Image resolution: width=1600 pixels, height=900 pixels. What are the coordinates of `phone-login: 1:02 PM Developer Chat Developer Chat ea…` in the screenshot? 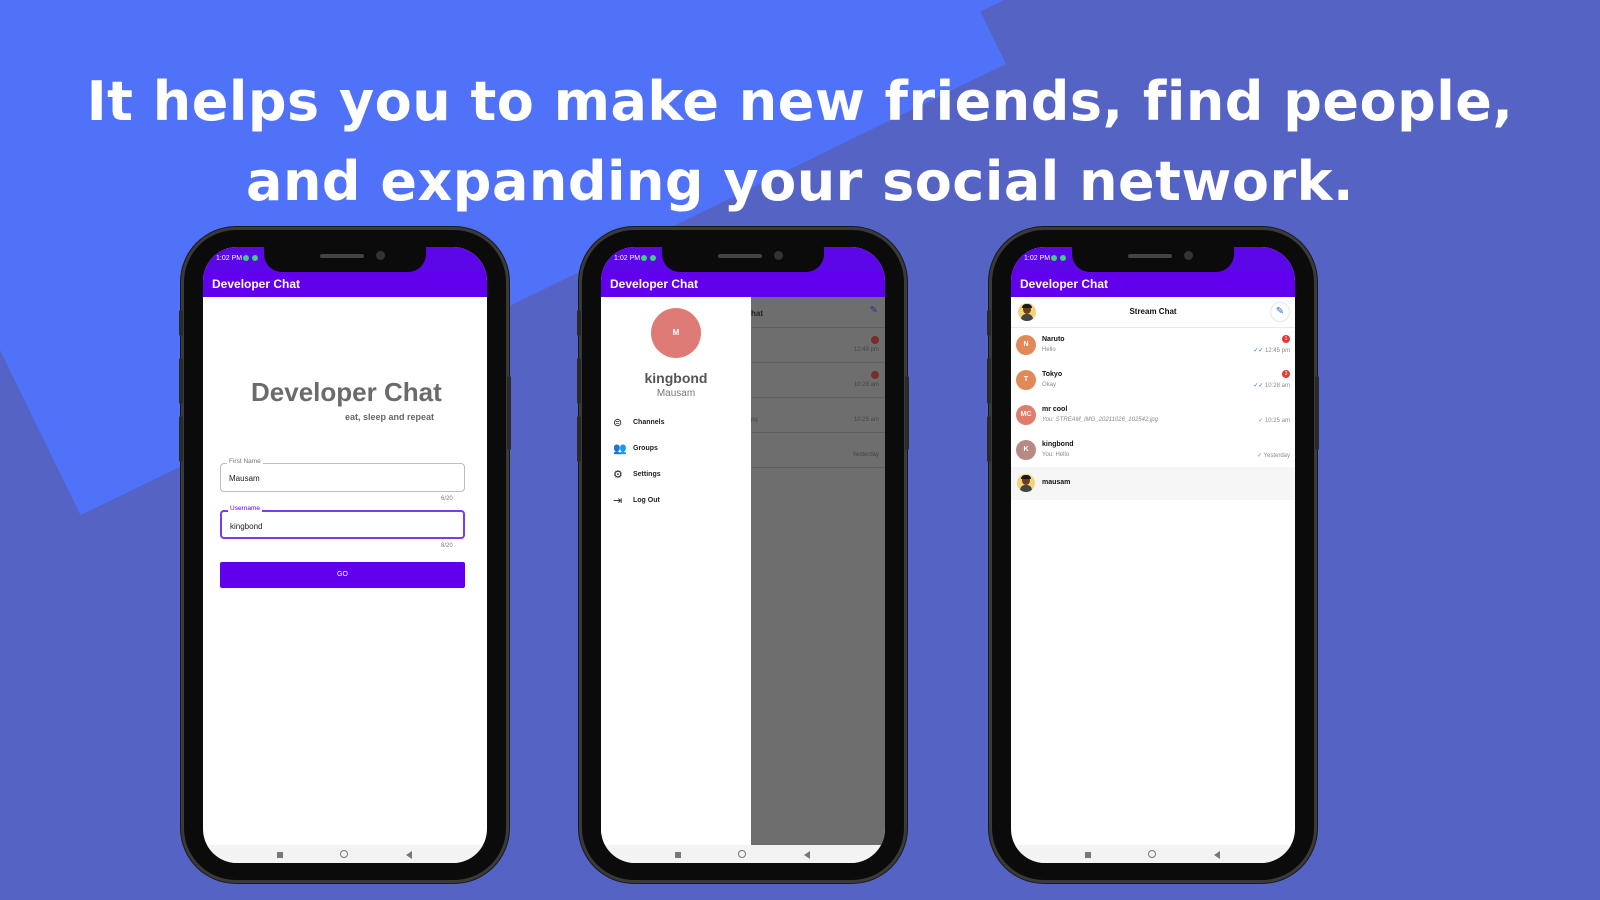 It's located at (345, 555).